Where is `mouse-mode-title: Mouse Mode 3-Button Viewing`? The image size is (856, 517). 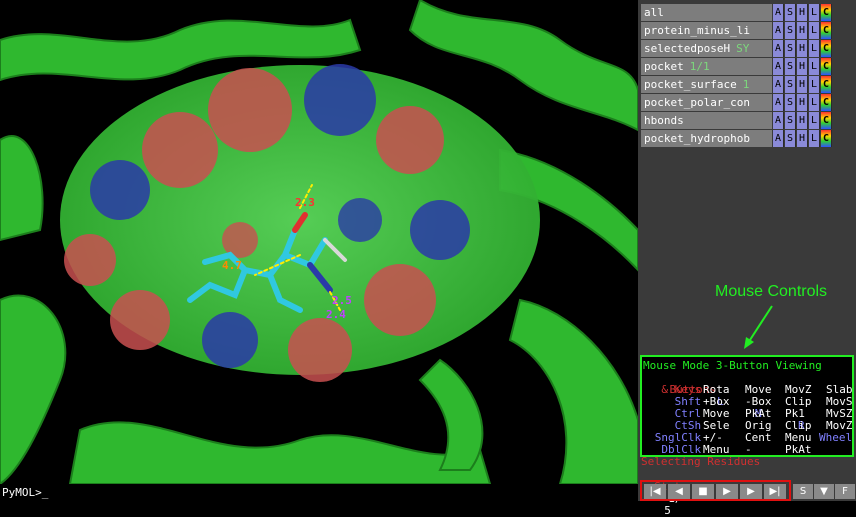 mouse-mode-title: Mouse Mode 3-Button Viewing is located at coordinates (732, 365).